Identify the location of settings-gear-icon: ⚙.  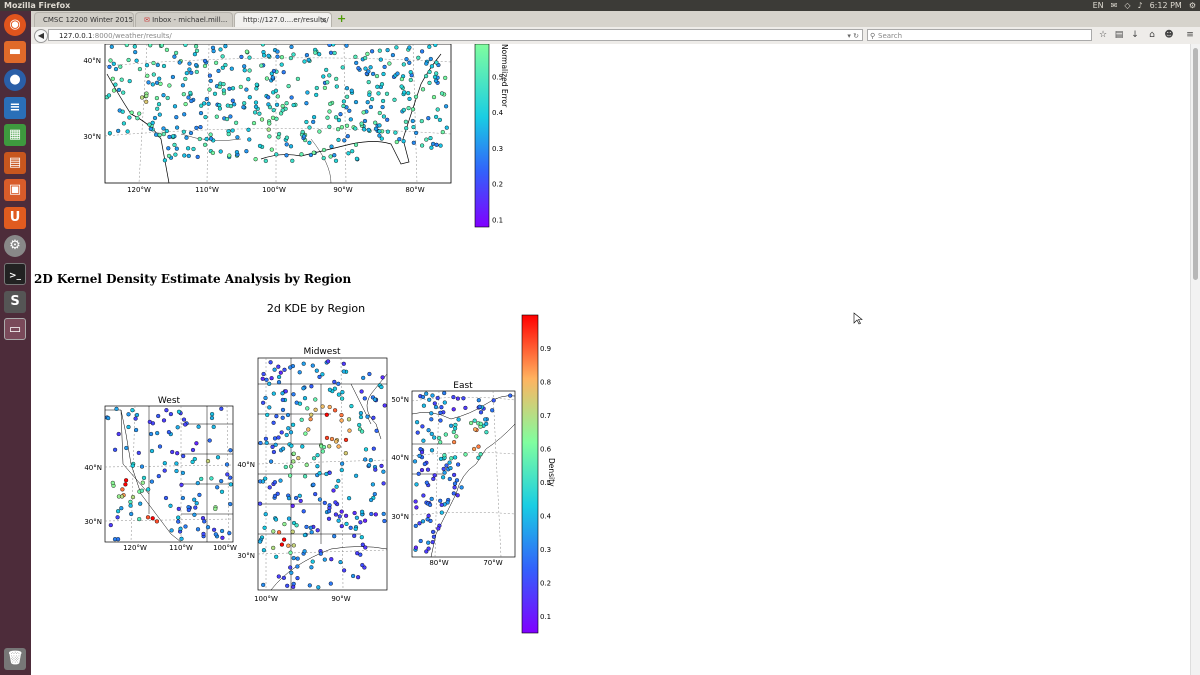
(1192, 5).